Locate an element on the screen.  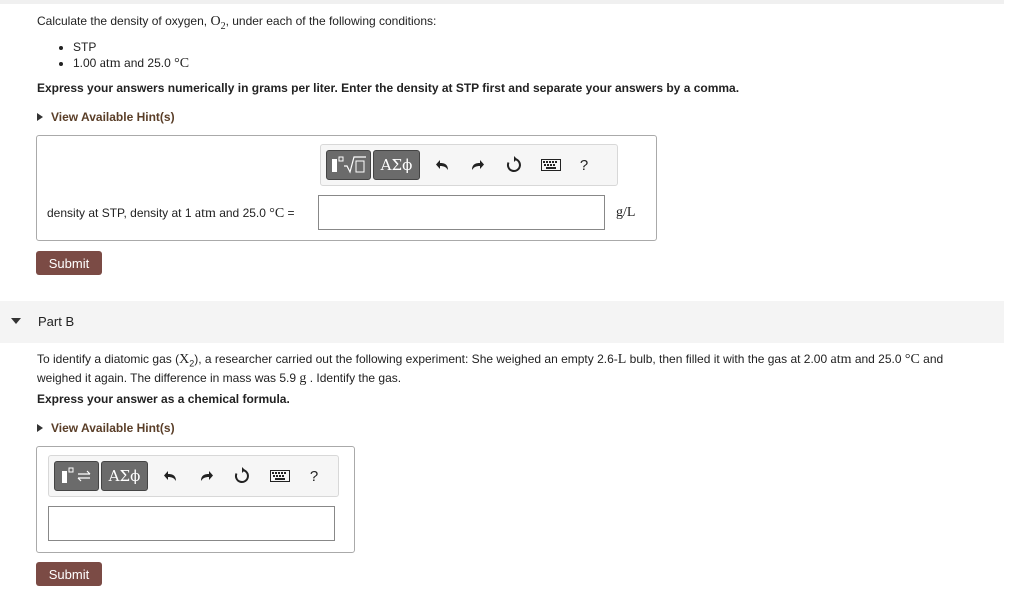
parta-submit-button: Submit is located at coordinates (69, 263).